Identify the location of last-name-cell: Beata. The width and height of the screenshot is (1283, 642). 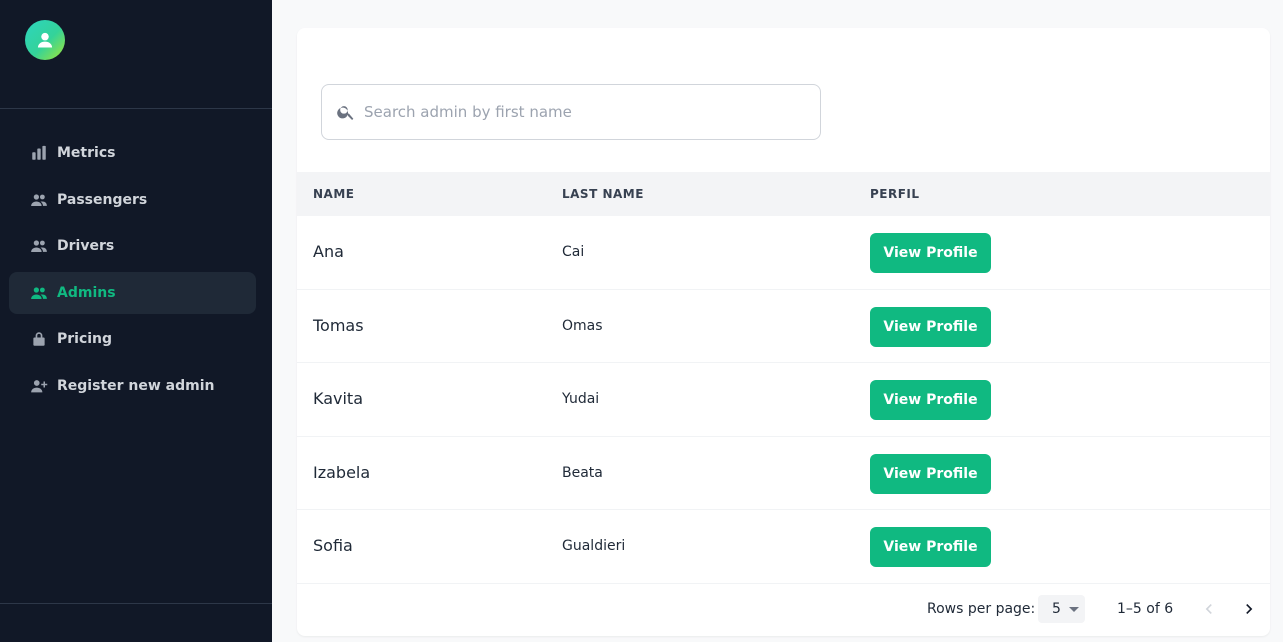
(582, 472).